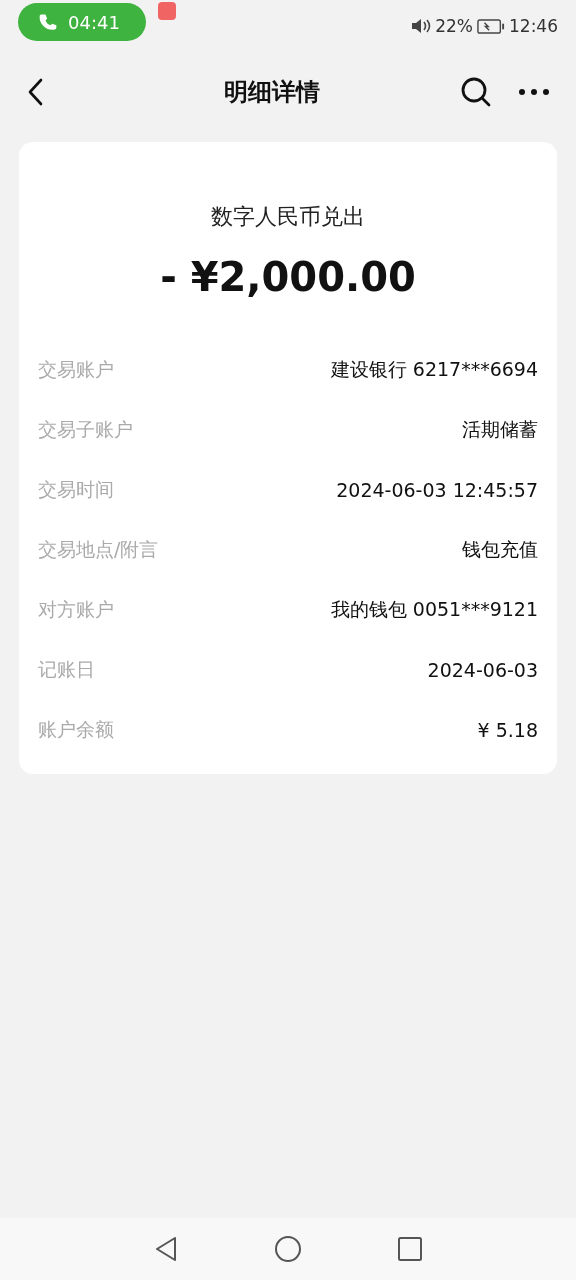  What do you see at coordinates (85, 429) in the screenshot?
I see `field-label: 交易子账户` at bounding box center [85, 429].